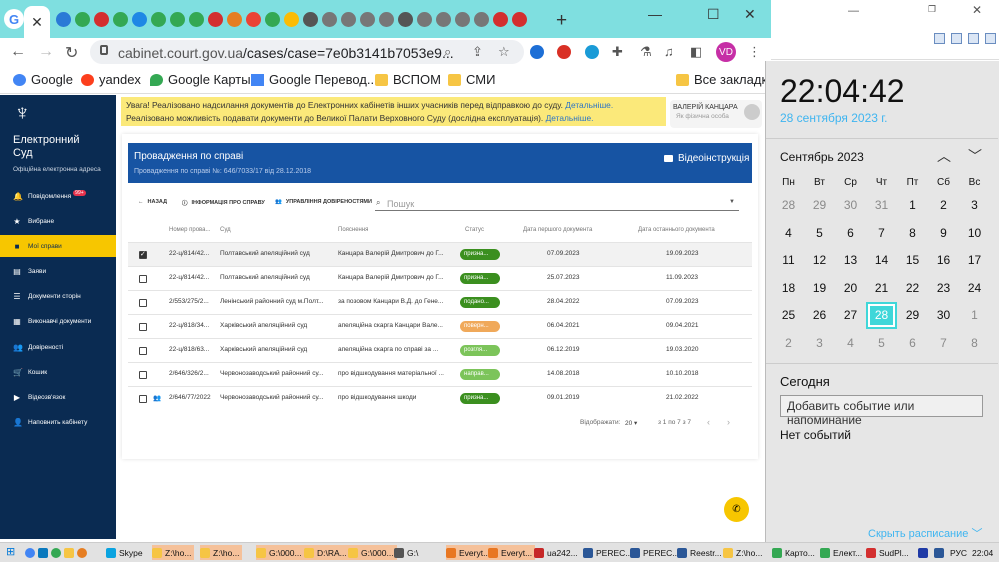 The width and height of the screenshot is (999, 562). What do you see at coordinates (408, 79) in the screenshot?
I see `bookmark-folder-vspom: ВСПОМ` at bounding box center [408, 79].